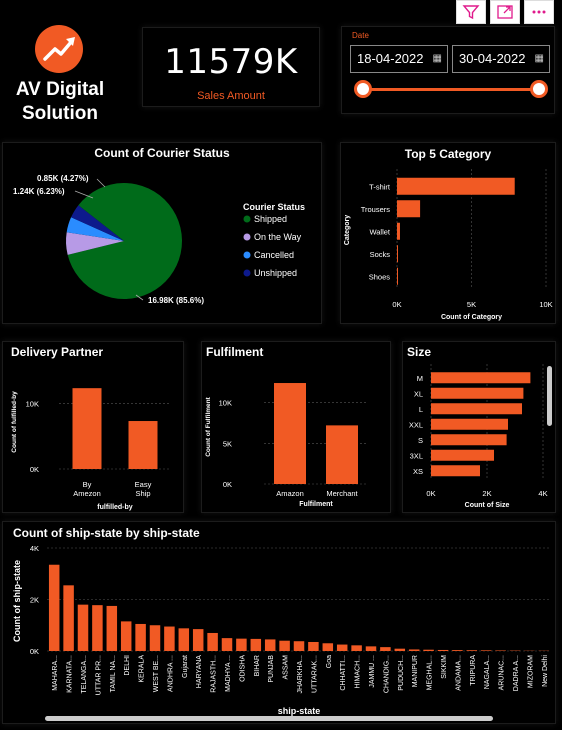 This screenshot has width=562, height=730. What do you see at coordinates (471, 12) in the screenshot?
I see `filter-icon` at bounding box center [471, 12].